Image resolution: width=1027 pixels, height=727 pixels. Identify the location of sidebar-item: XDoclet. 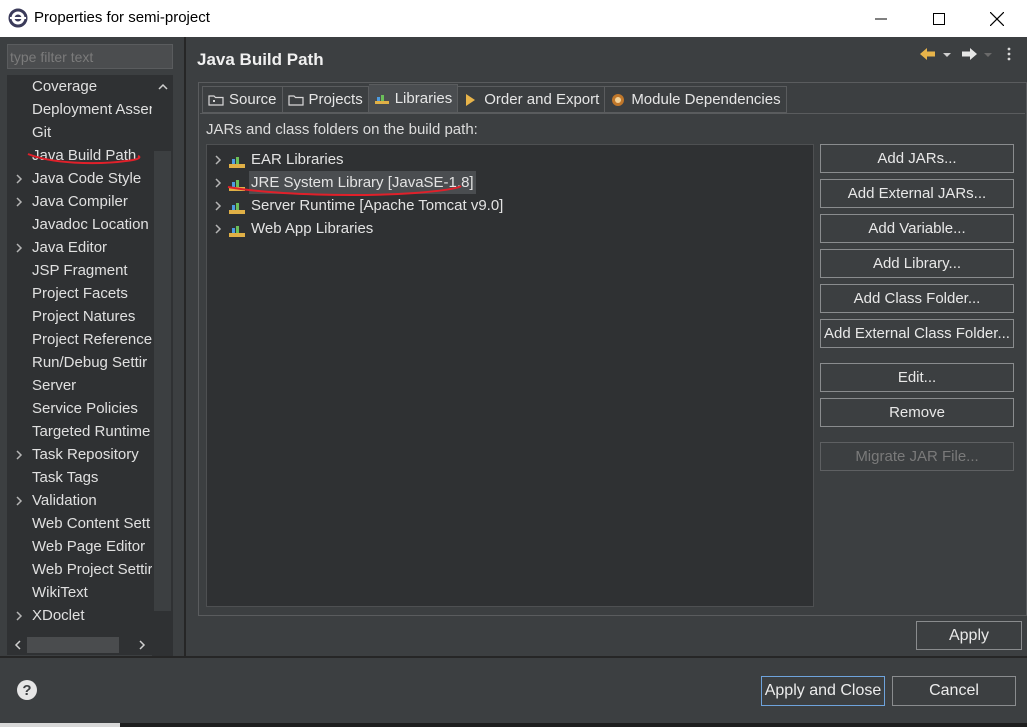
(79, 615).